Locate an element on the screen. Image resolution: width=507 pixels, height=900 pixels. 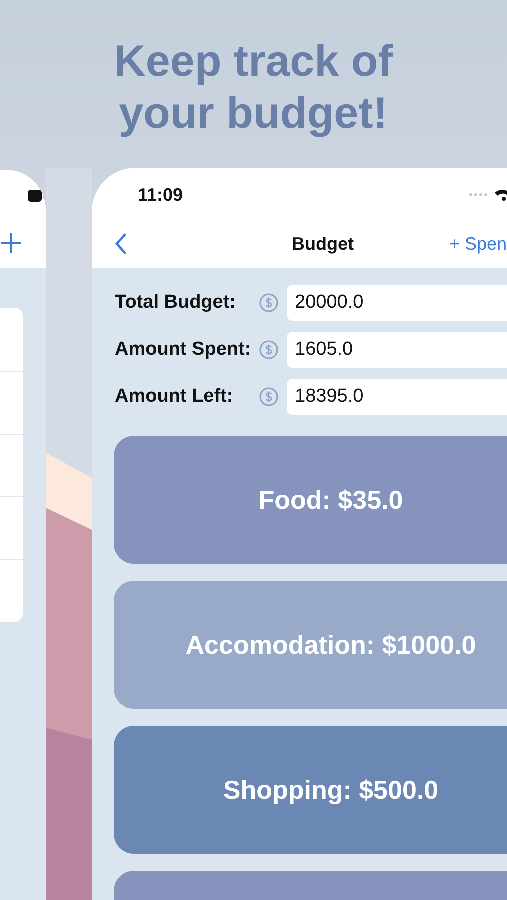
wifi-icon is located at coordinates (501, 195).